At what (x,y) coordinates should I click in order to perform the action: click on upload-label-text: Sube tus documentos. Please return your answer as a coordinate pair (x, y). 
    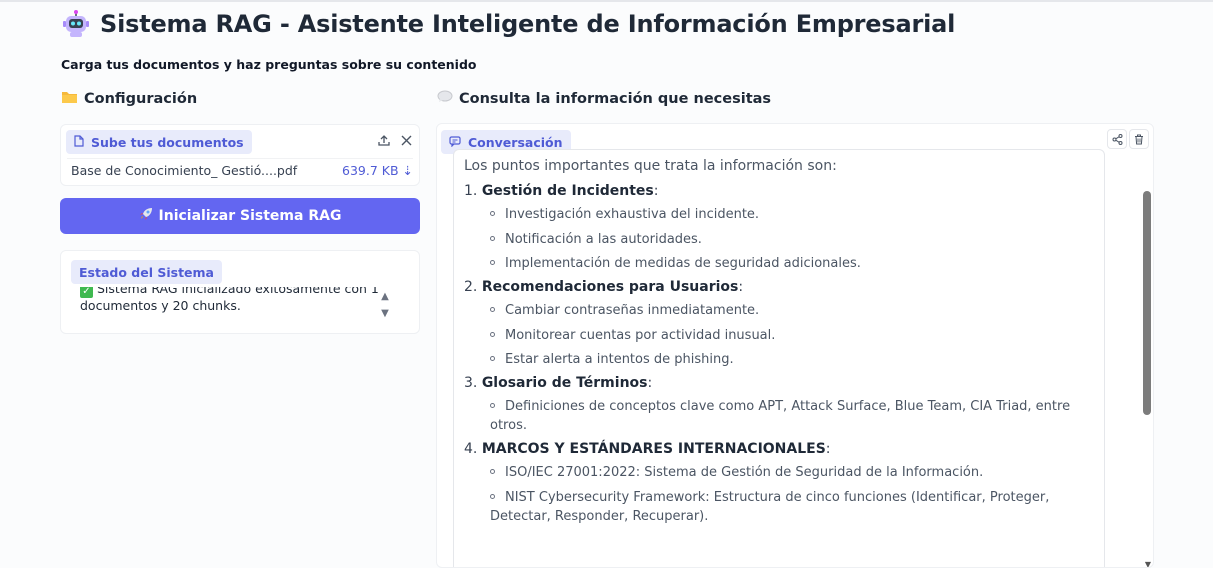
    Looking at the image, I should click on (167, 142).